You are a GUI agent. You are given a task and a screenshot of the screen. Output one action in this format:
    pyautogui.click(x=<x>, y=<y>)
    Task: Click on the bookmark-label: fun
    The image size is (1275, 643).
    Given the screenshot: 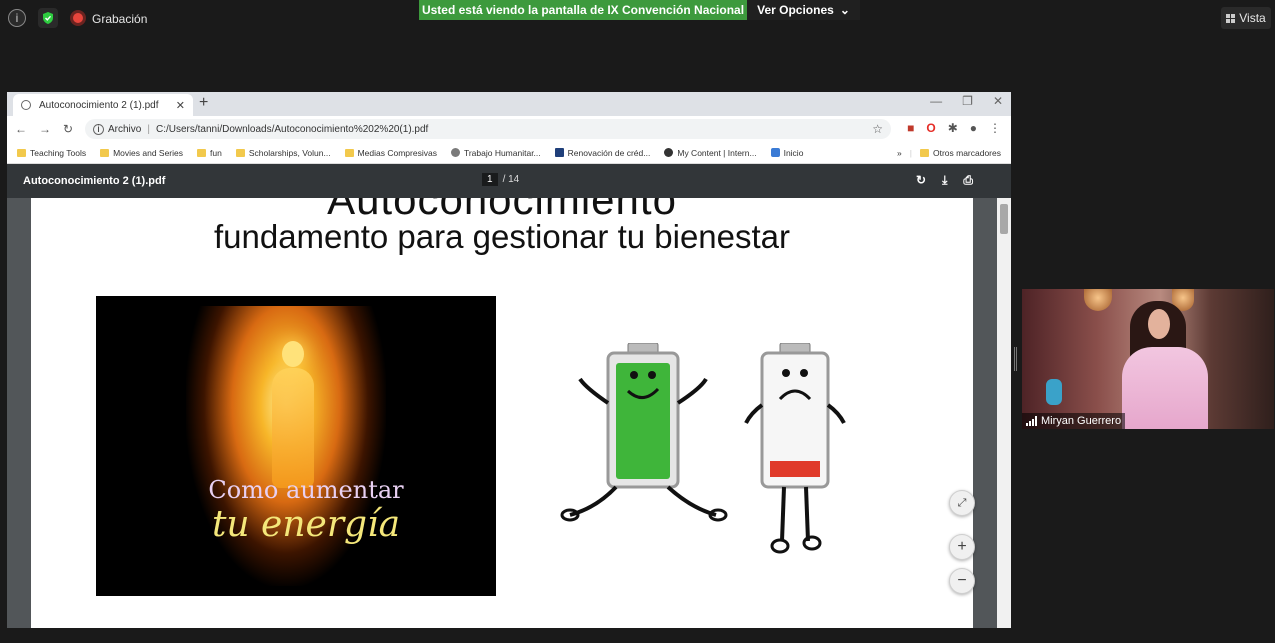 What is the action you would take?
    pyautogui.click(x=216, y=152)
    